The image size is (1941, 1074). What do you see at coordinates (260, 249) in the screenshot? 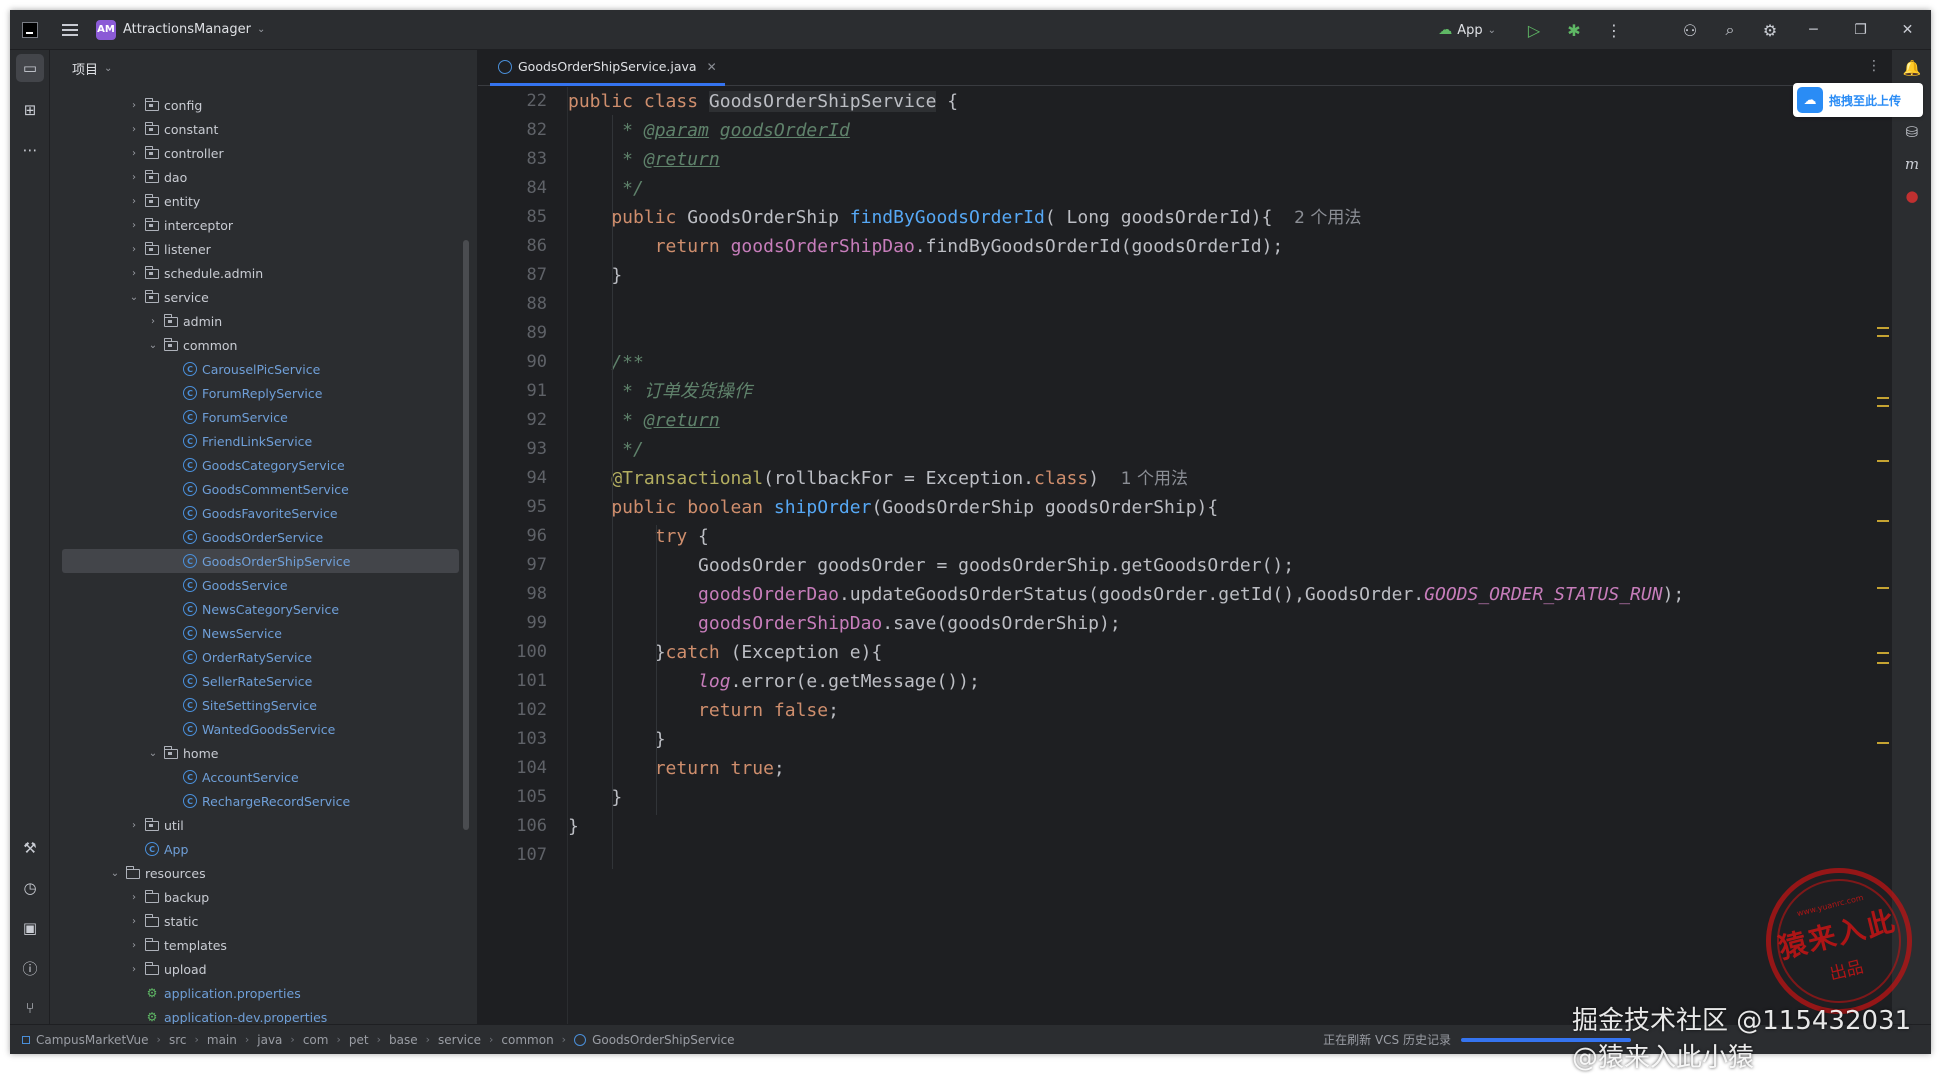
I see `tree-folder: › listener` at bounding box center [260, 249].